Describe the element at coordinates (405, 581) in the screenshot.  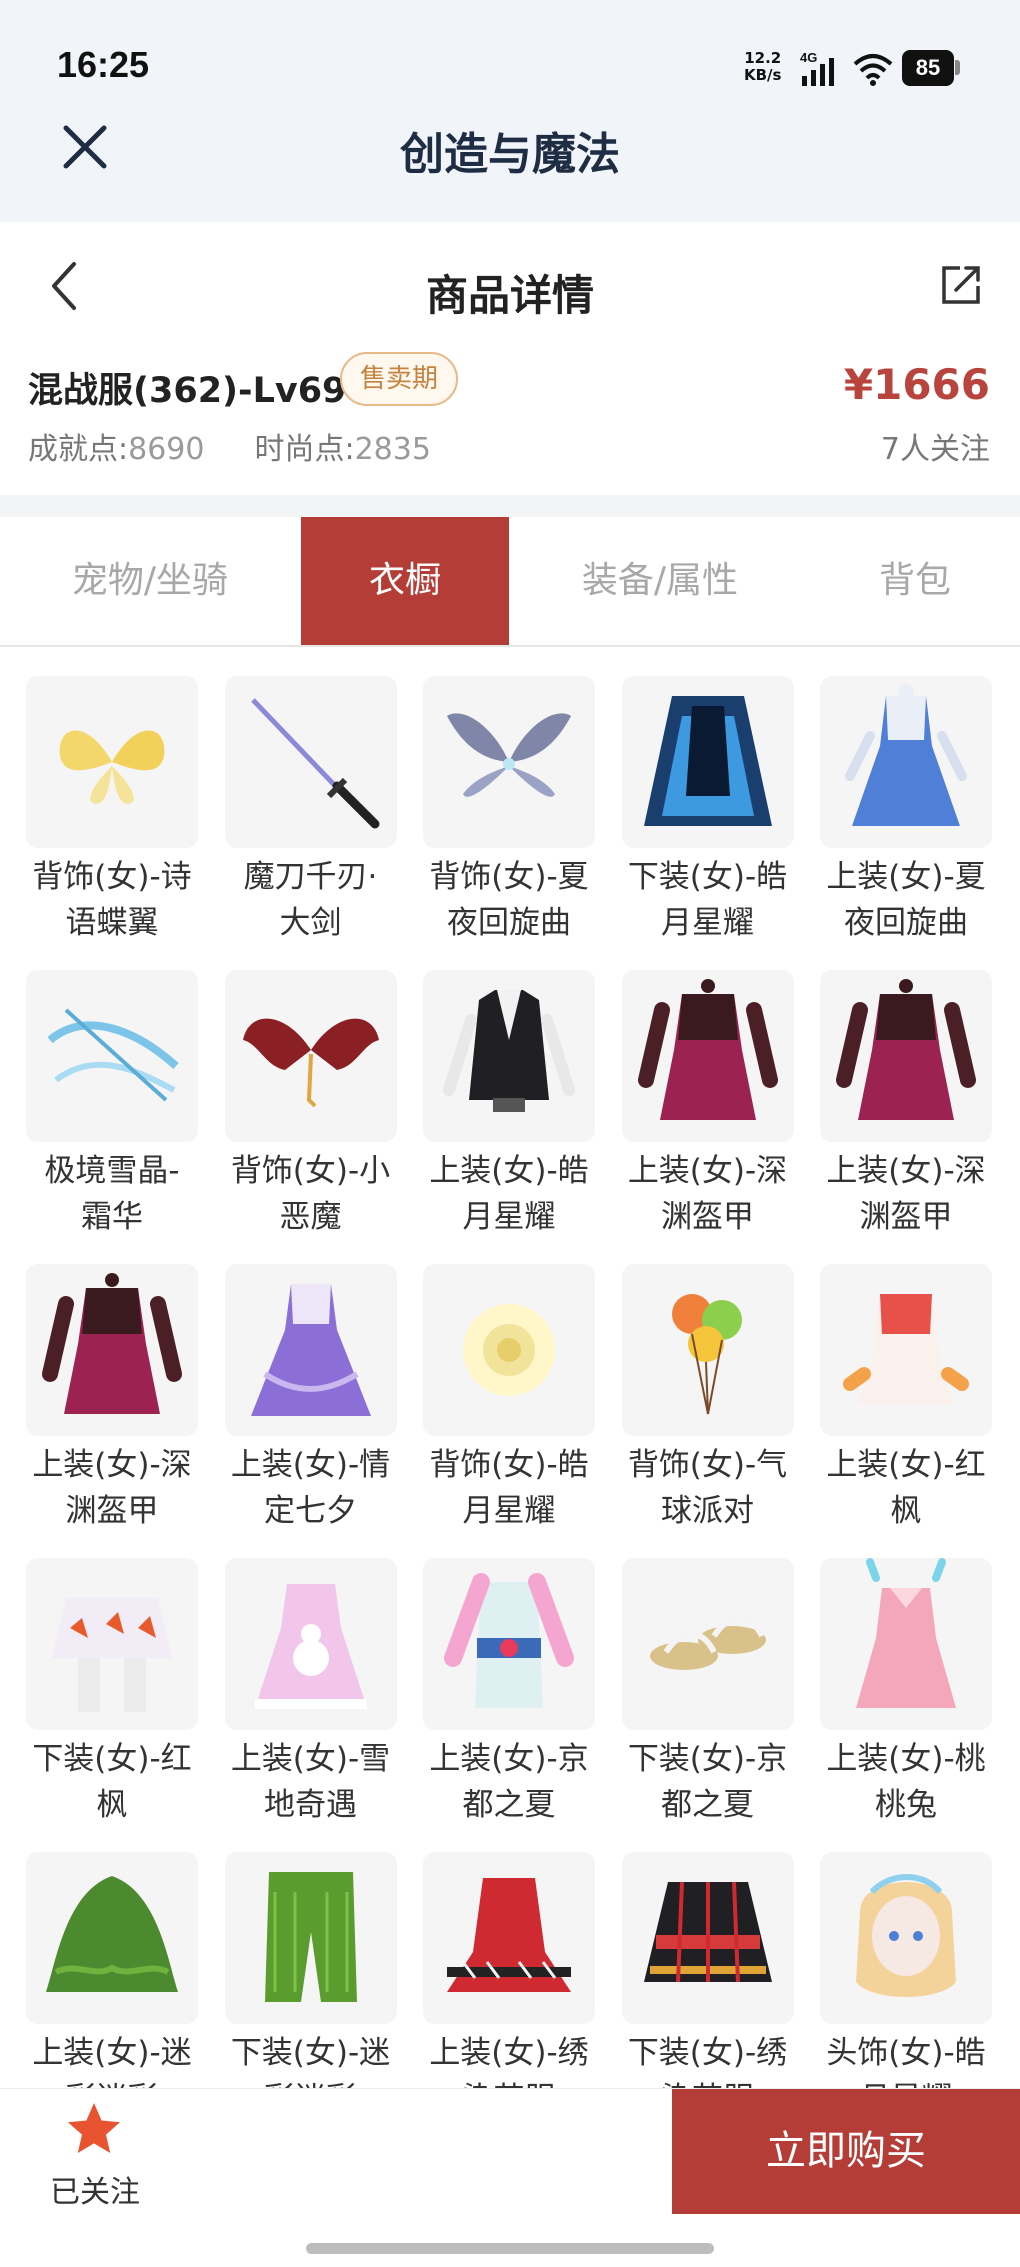
I see `tab-wardrobe: 衣橱` at that location.